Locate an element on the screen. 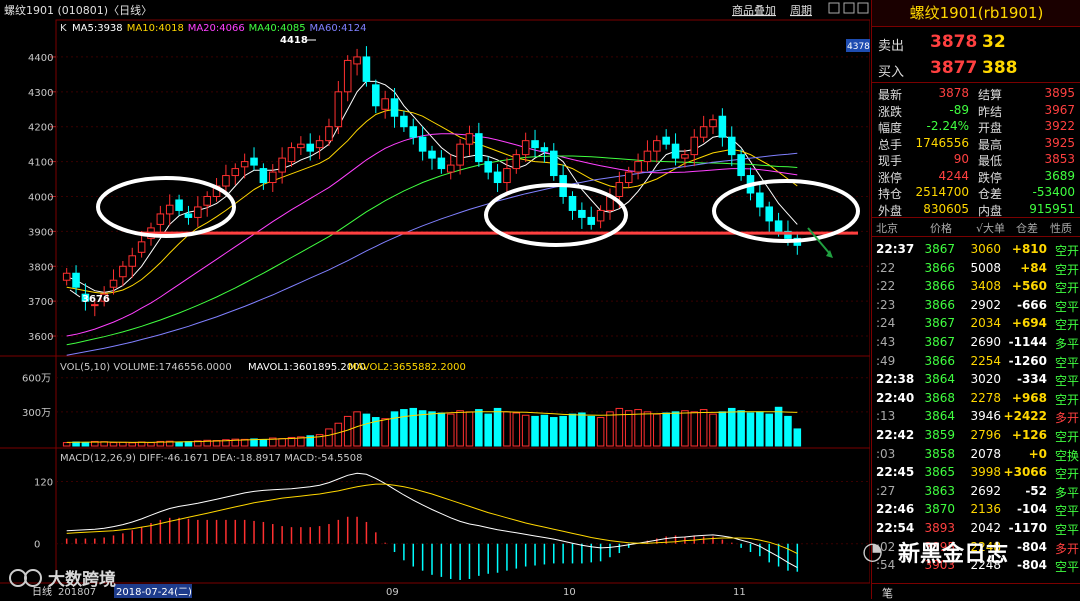  tick-price: 3864 is located at coordinates (939, 416).